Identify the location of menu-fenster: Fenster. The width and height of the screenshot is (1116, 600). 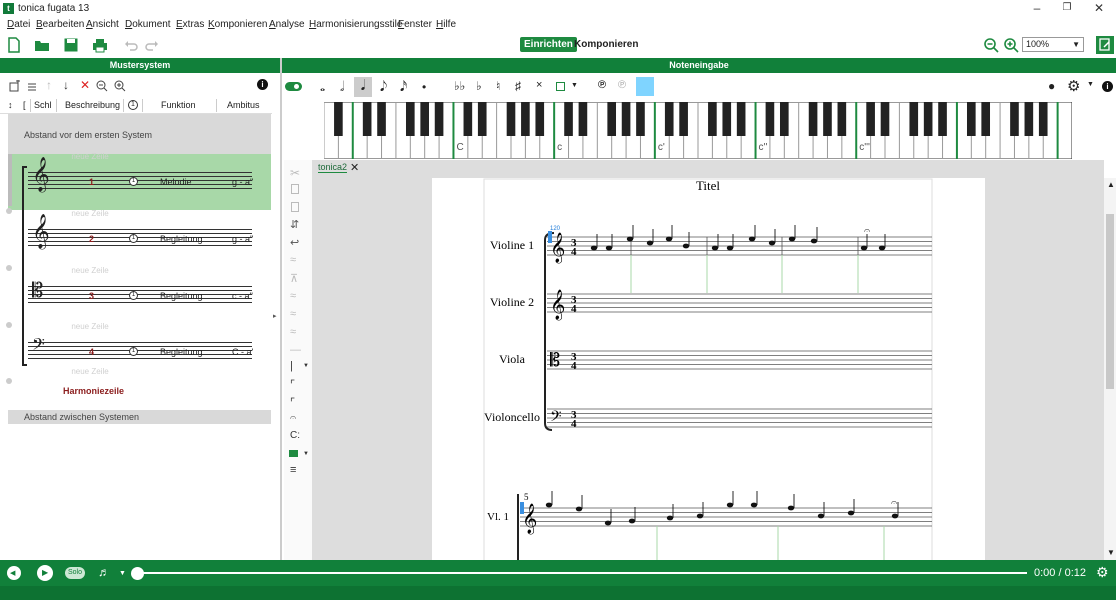
(415, 24).